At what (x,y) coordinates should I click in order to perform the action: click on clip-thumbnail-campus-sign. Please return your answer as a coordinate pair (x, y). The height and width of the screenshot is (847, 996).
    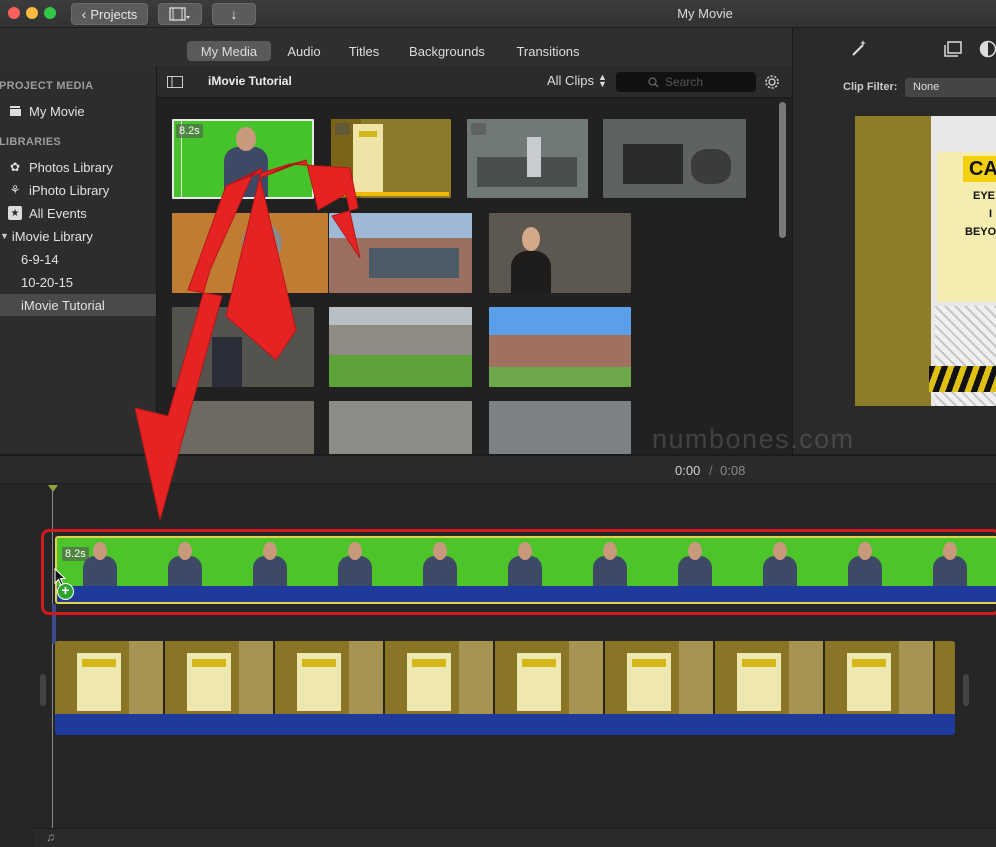
    Looking at the image, I should click on (400, 347).